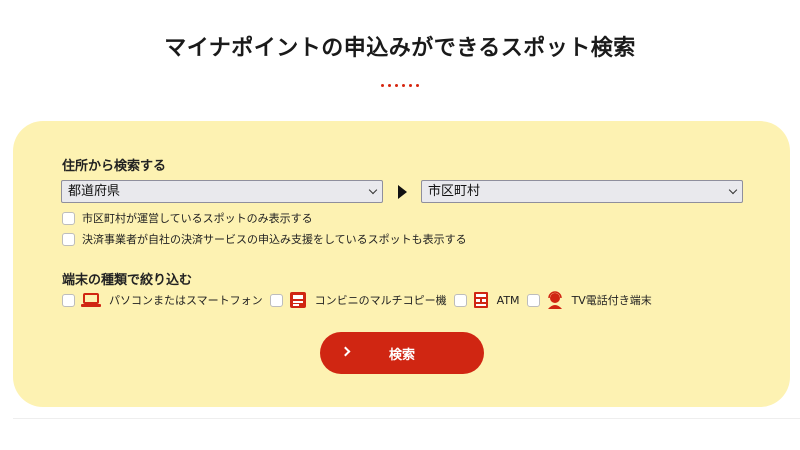 The width and height of the screenshot is (800, 450). I want to click on device-filter-heading: 端末の種類で絞り込む, so click(127, 280).